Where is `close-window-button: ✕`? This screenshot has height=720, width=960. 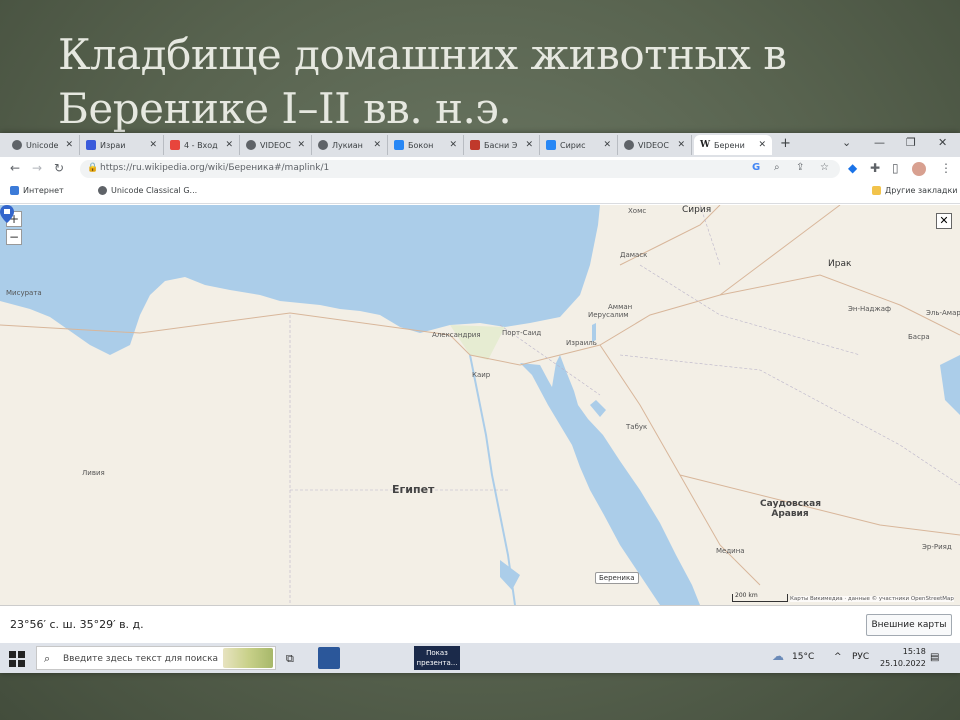 close-window-button: ✕ is located at coordinates (942, 142).